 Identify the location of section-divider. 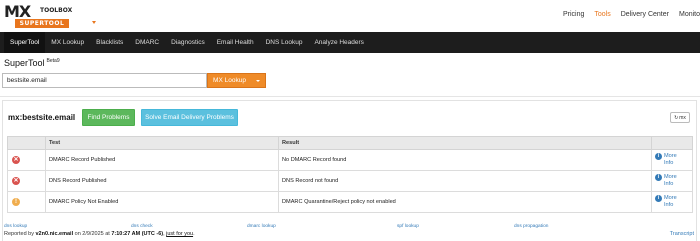
(350, 96).